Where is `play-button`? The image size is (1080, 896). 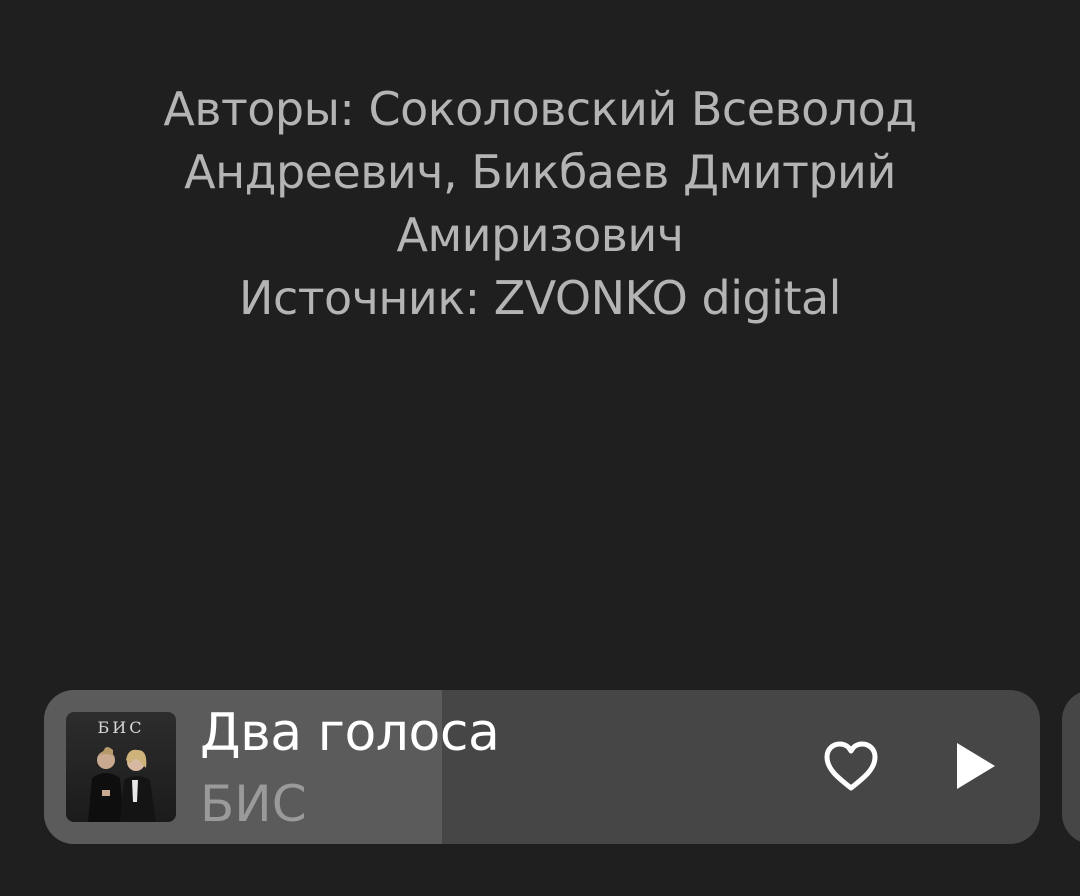
play-button is located at coordinates (975, 766).